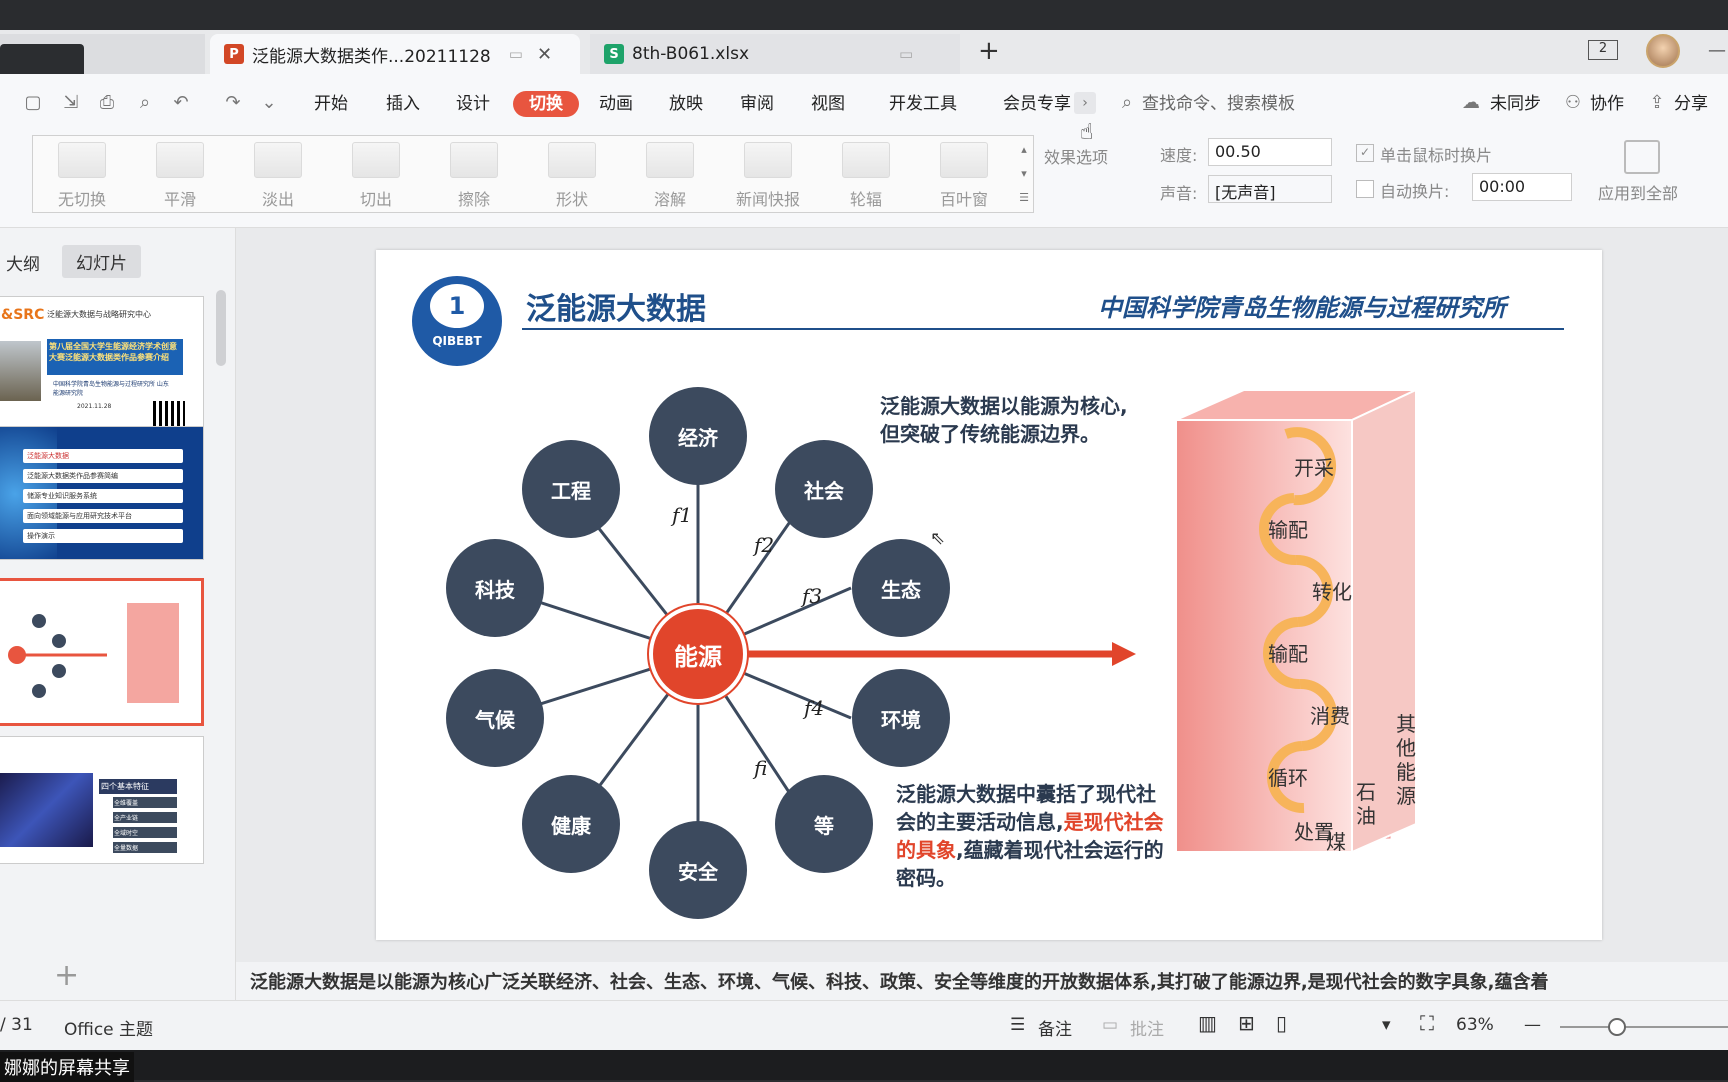 This screenshot has width=1728, height=1082. I want to click on menu-developer: 开发工具, so click(923, 104).